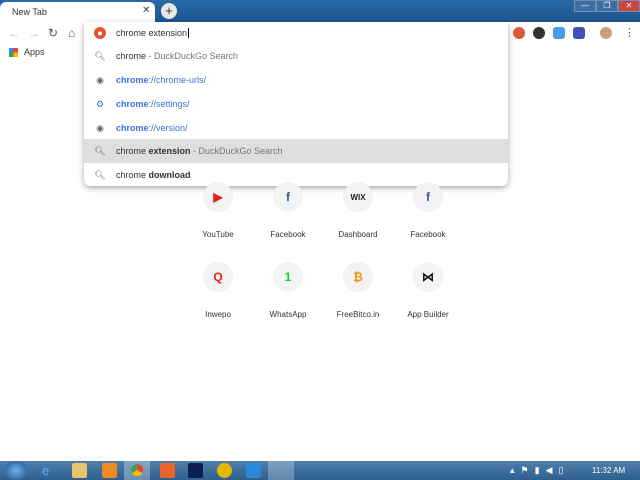 This screenshot has width=640, height=480. I want to click on file-explorer-icon, so click(79, 470).